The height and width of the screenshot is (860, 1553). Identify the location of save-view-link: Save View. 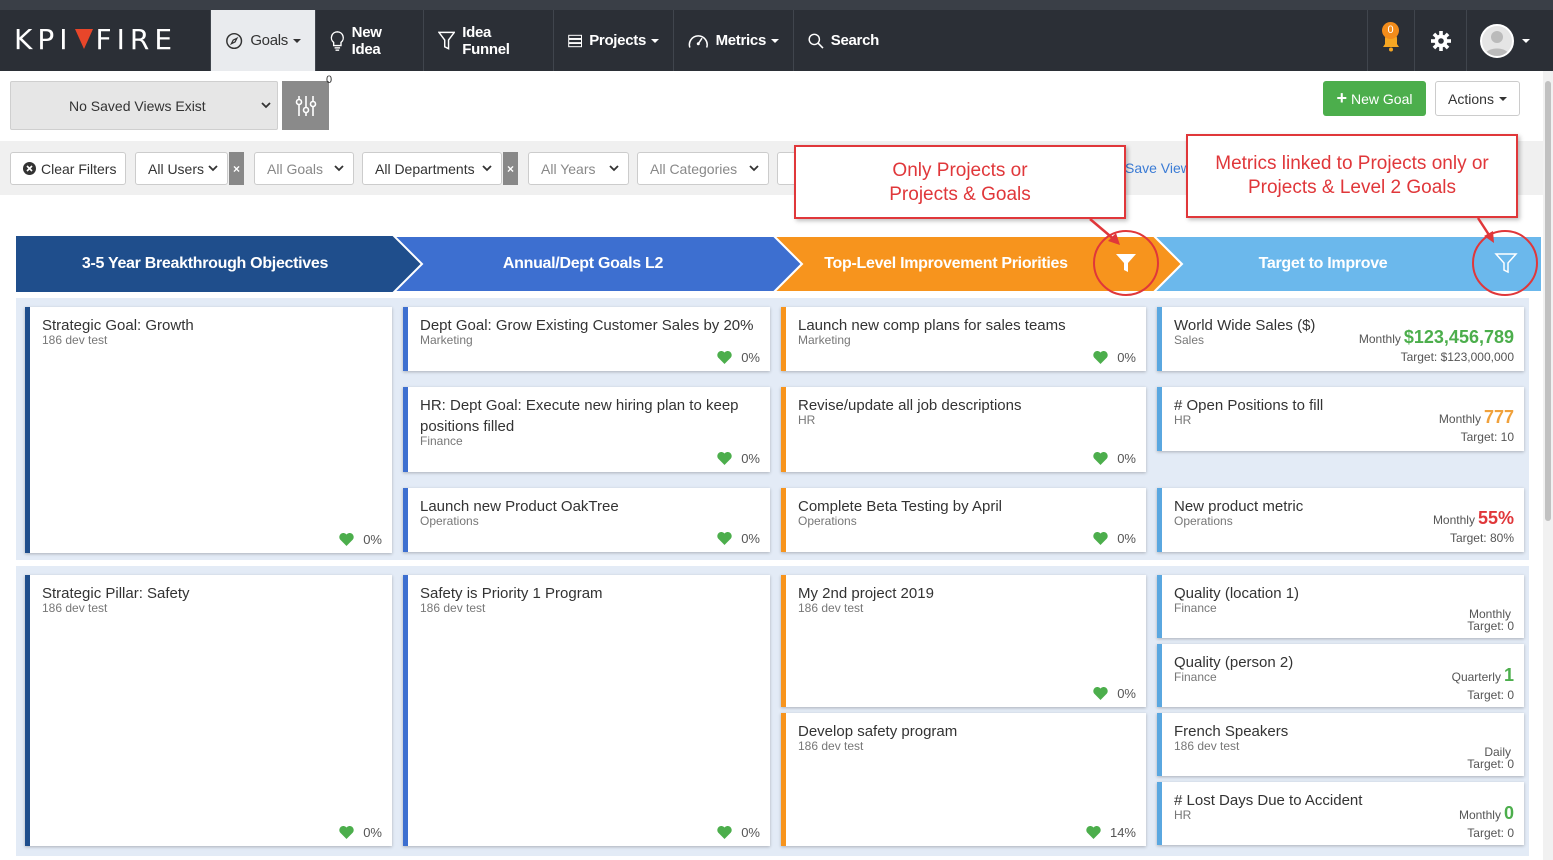
(1156, 168).